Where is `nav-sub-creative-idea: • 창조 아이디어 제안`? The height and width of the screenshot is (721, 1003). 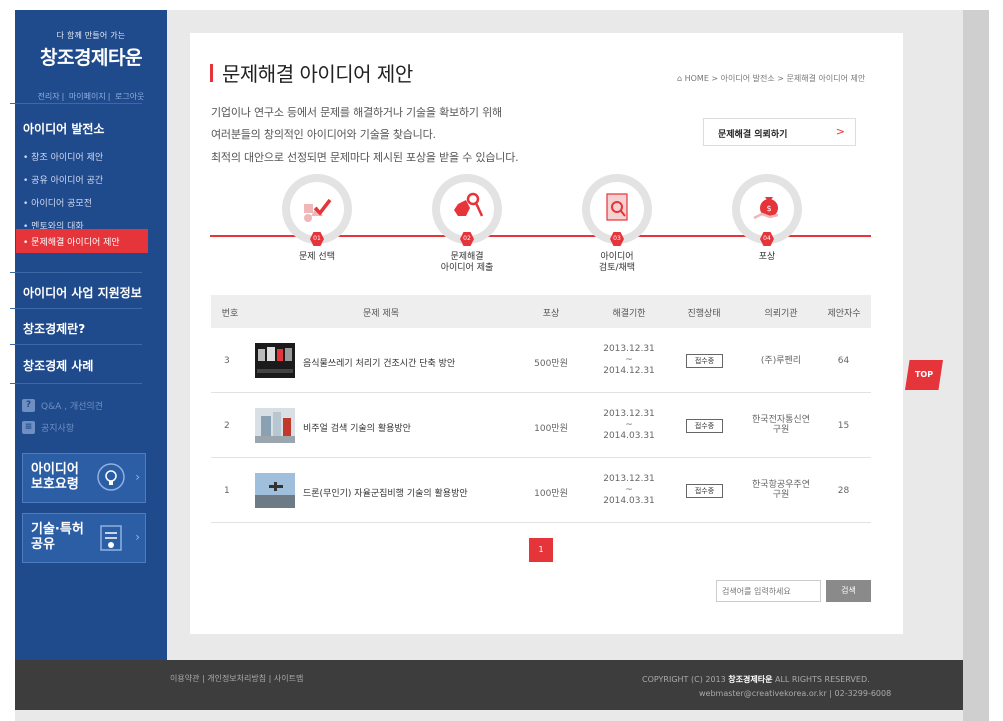
nav-sub-creative-idea: • 창조 아이디어 제안 is located at coordinates (63, 156).